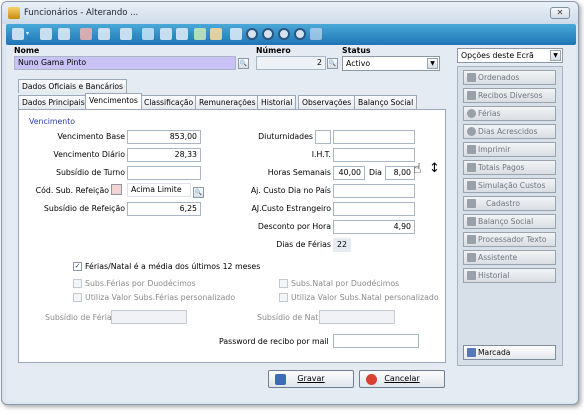 This screenshot has height=415, width=584. Describe the element at coordinates (283, 297) in the screenshot. I see `valor-natal-checkbox` at that location.